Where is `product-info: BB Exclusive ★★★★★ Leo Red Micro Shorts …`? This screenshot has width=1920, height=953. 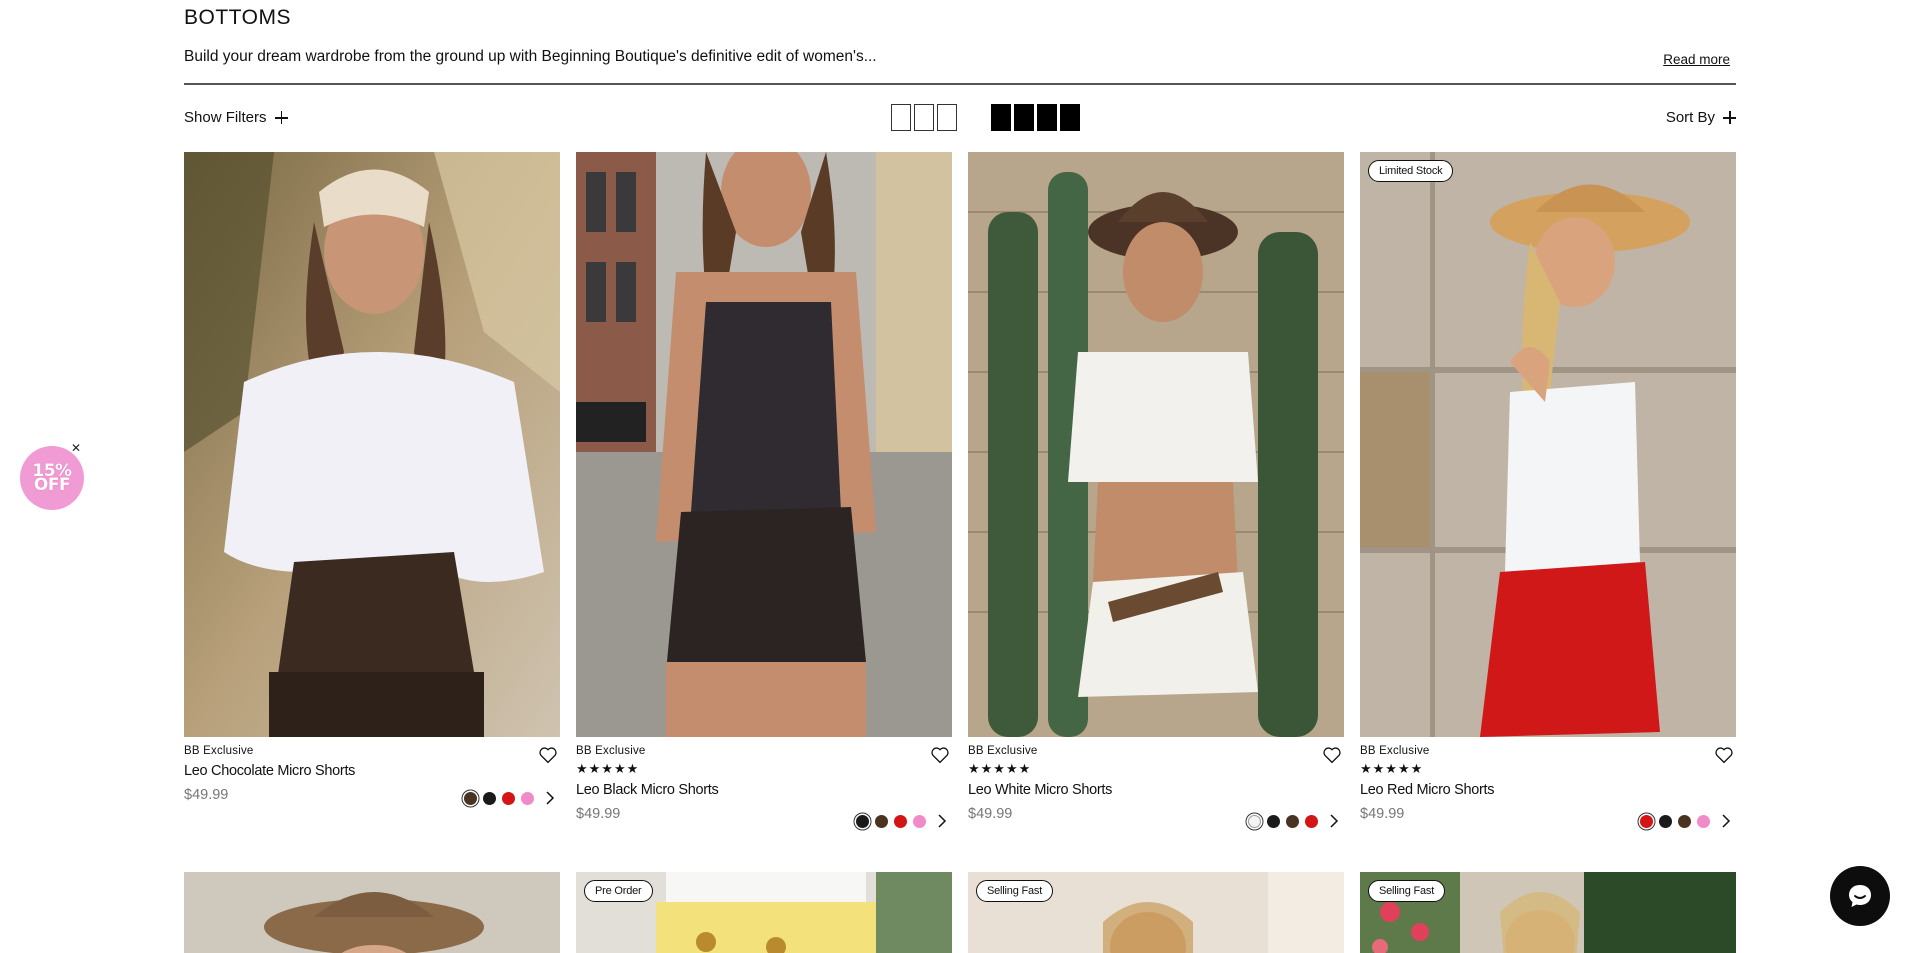
product-info: BB Exclusive ★★★★★ Leo Red Micro Shorts … is located at coordinates (1548, 794).